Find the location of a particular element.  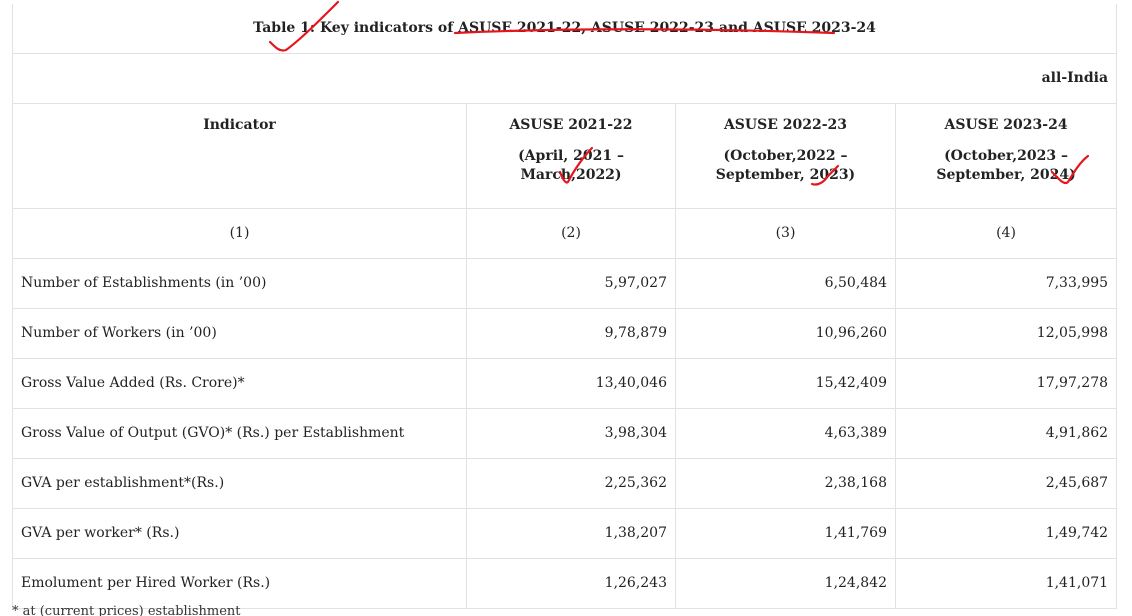

value-cell: 1,41,071 is located at coordinates (1006, 583).